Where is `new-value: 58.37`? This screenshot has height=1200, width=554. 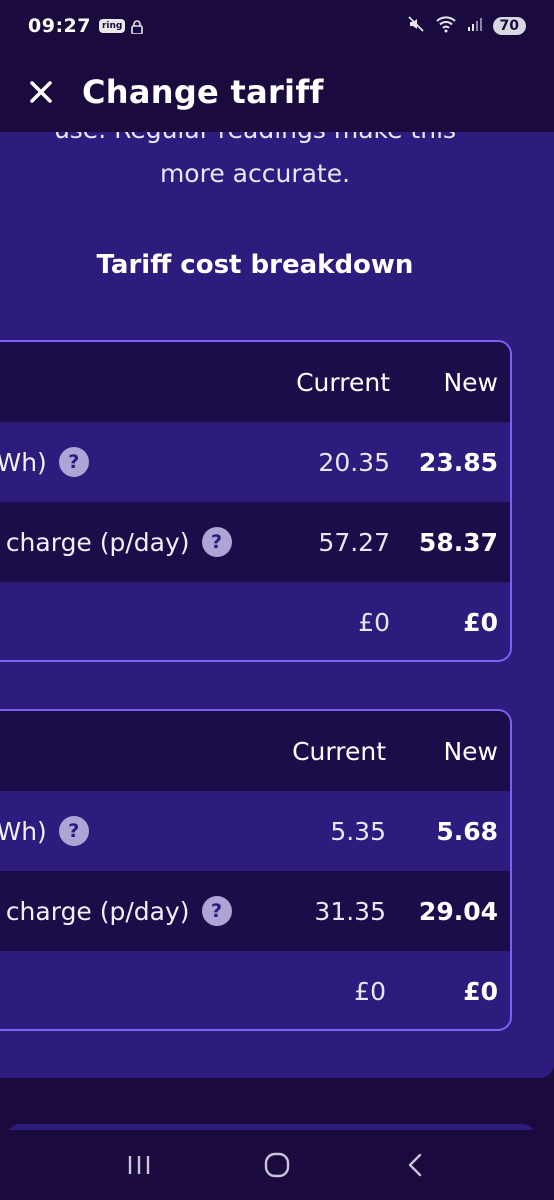
new-value: 58.37 is located at coordinates (458, 542).